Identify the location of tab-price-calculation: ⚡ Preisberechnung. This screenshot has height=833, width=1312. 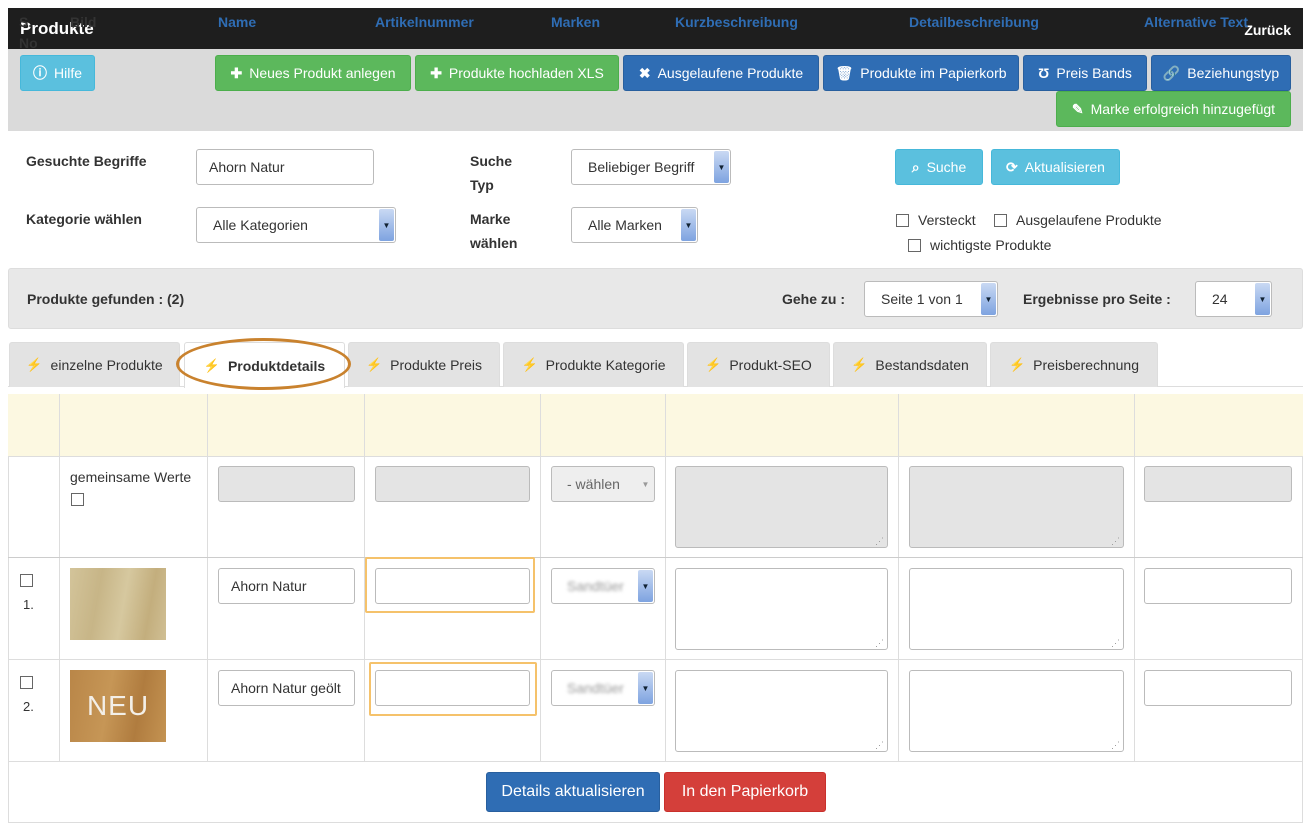
(1074, 364).